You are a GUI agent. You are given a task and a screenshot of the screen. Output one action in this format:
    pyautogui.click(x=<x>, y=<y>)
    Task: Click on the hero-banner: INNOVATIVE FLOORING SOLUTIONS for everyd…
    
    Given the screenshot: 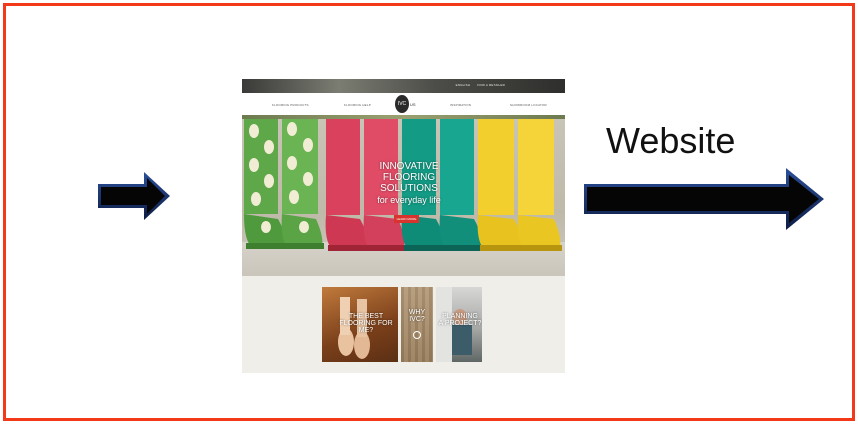 What is the action you would take?
    pyautogui.click(x=403, y=197)
    